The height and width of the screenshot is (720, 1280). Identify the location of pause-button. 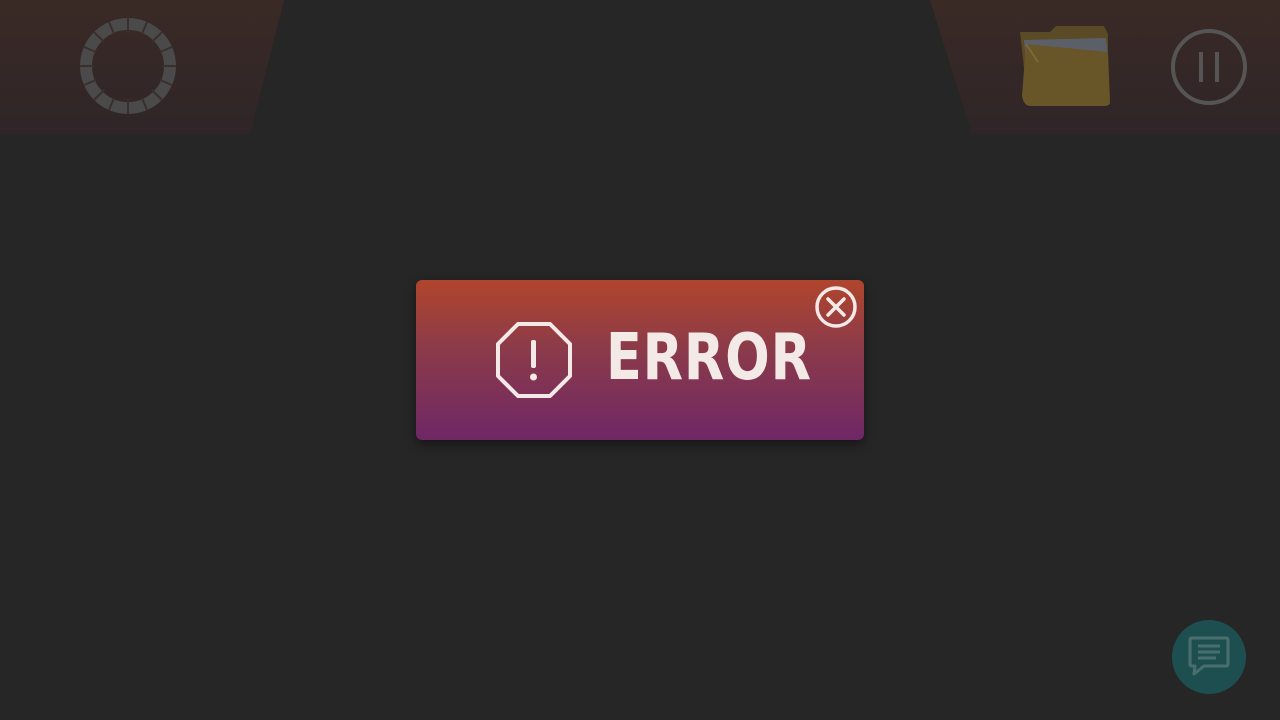
(1209, 67).